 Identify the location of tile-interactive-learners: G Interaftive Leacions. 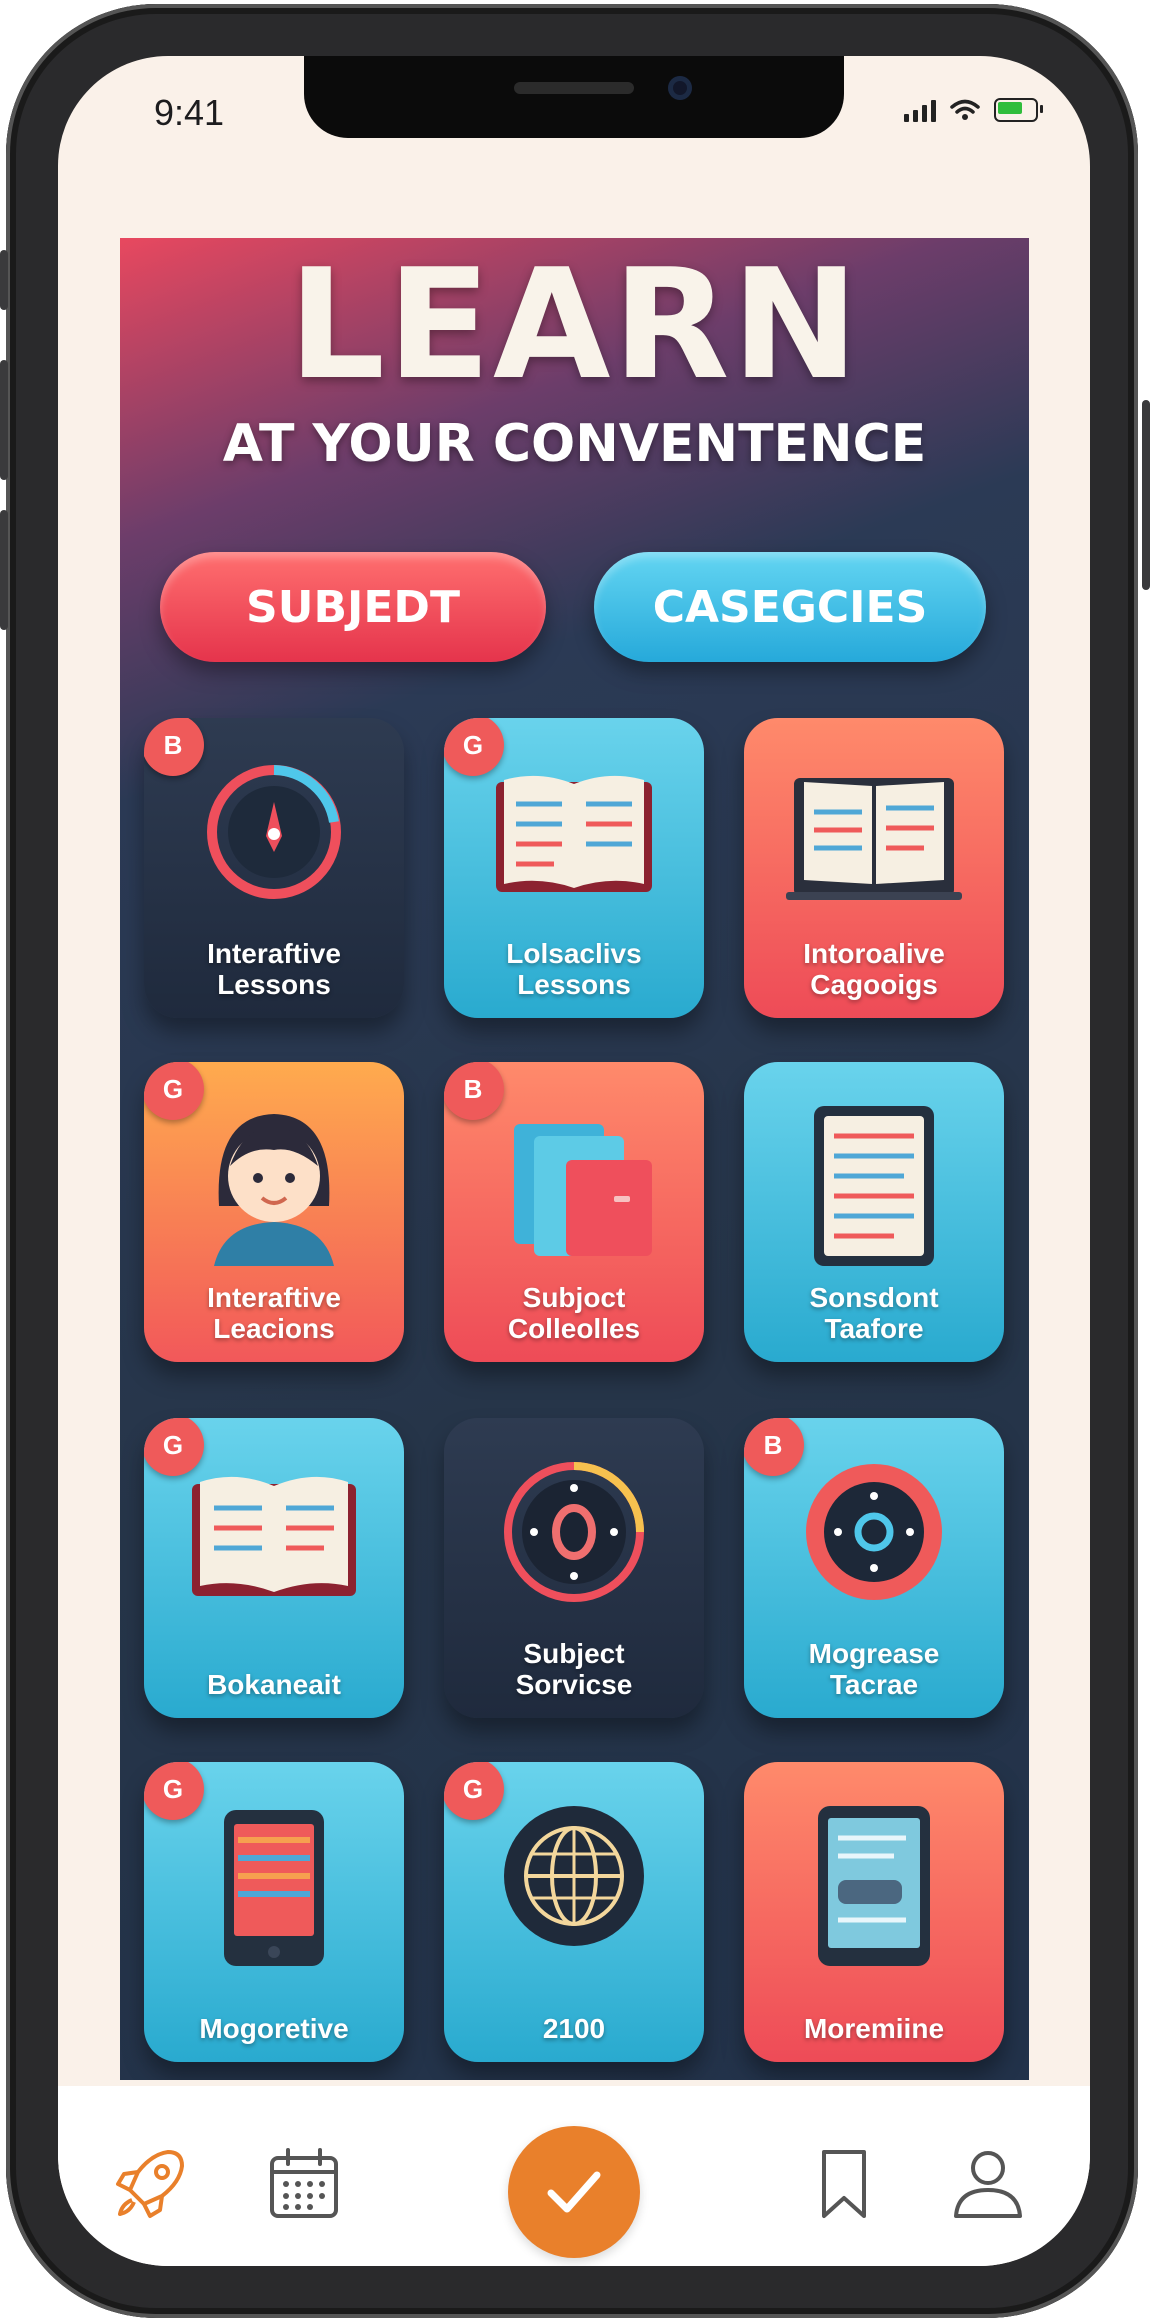
(274, 1212).